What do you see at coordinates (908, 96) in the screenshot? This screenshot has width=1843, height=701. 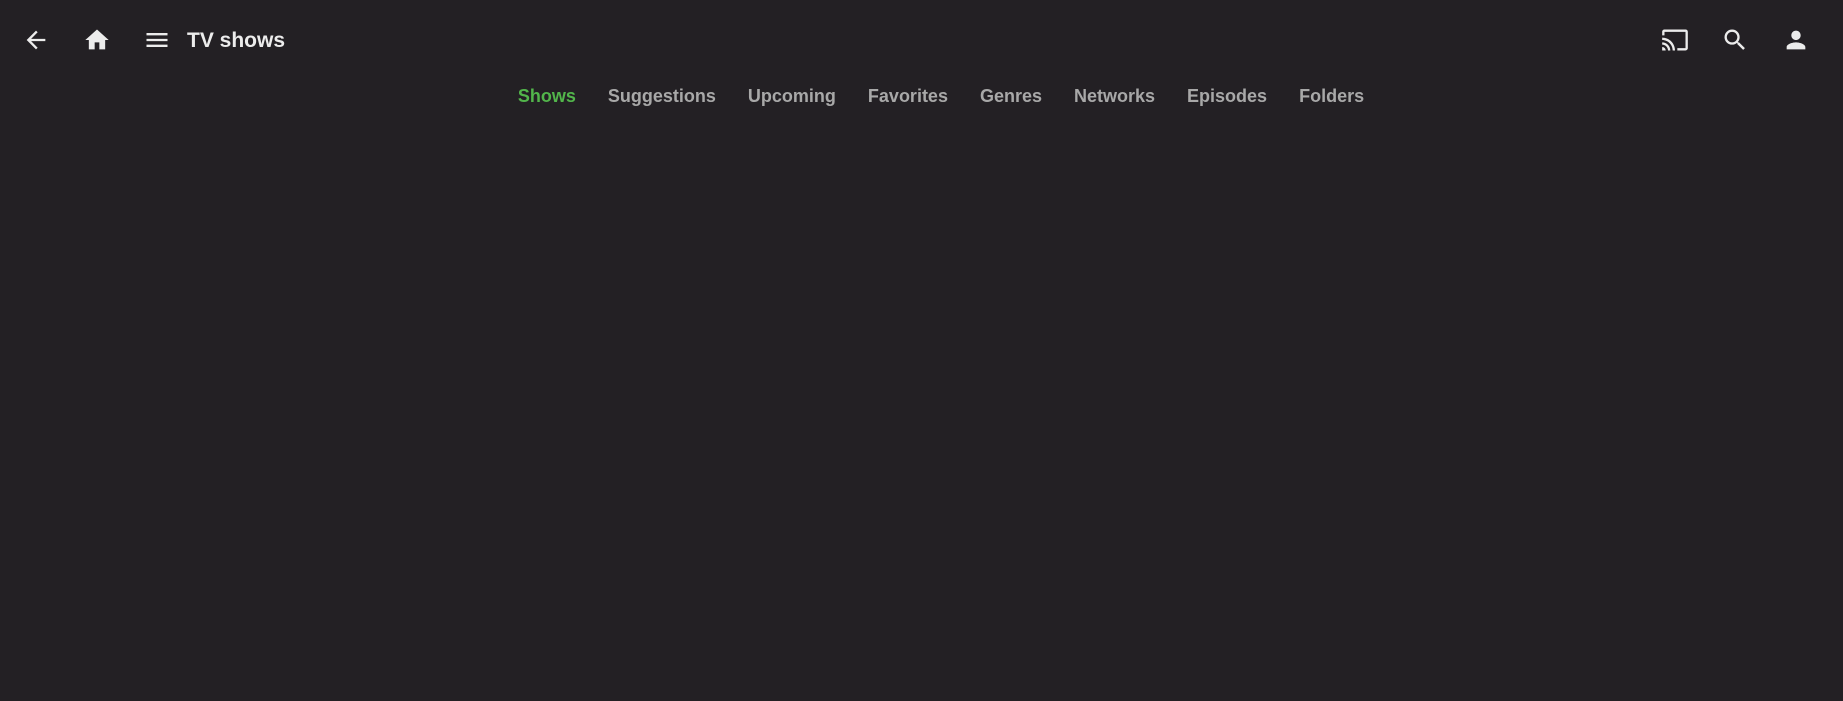 I see `tab-favorites: Favorites` at bounding box center [908, 96].